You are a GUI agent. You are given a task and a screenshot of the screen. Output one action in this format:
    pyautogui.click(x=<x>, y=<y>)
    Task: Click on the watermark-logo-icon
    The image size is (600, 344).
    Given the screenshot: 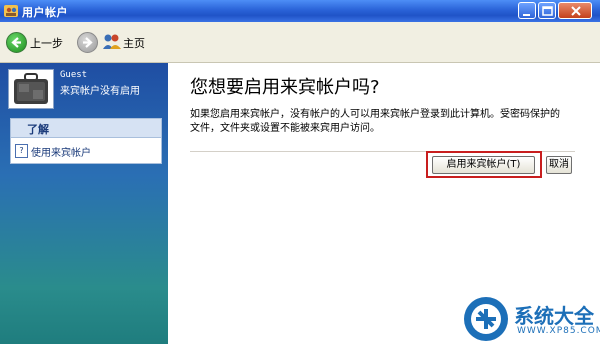 What is the action you would take?
    pyautogui.click(x=486, y=319)
    